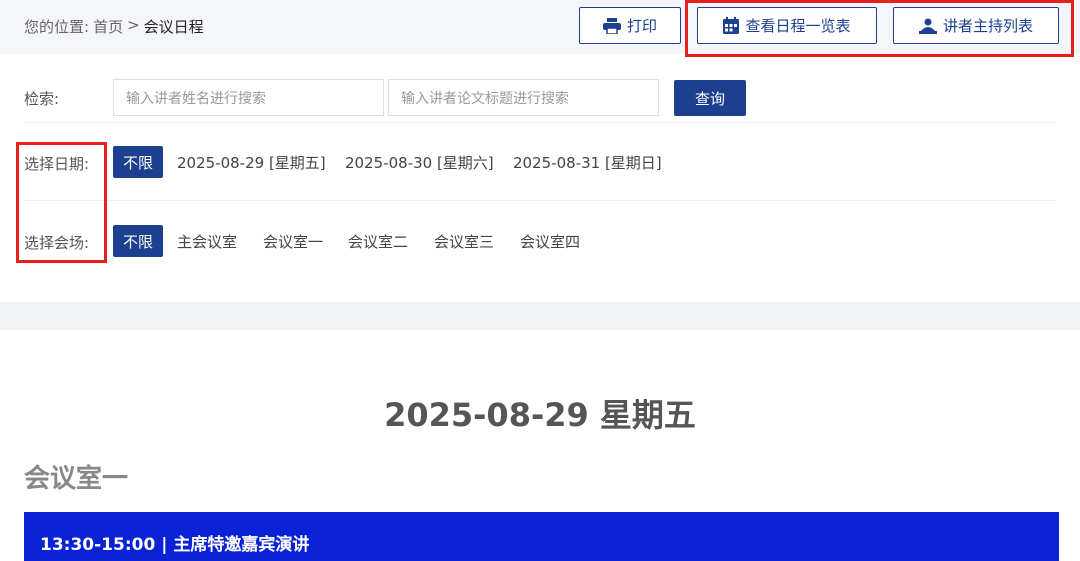 This screenshot has height=561, width=1080. What do you see at coordinates (76, 479) in the screenshot?
I see `room-title: 会议室一` at bounding box center [76, 479].